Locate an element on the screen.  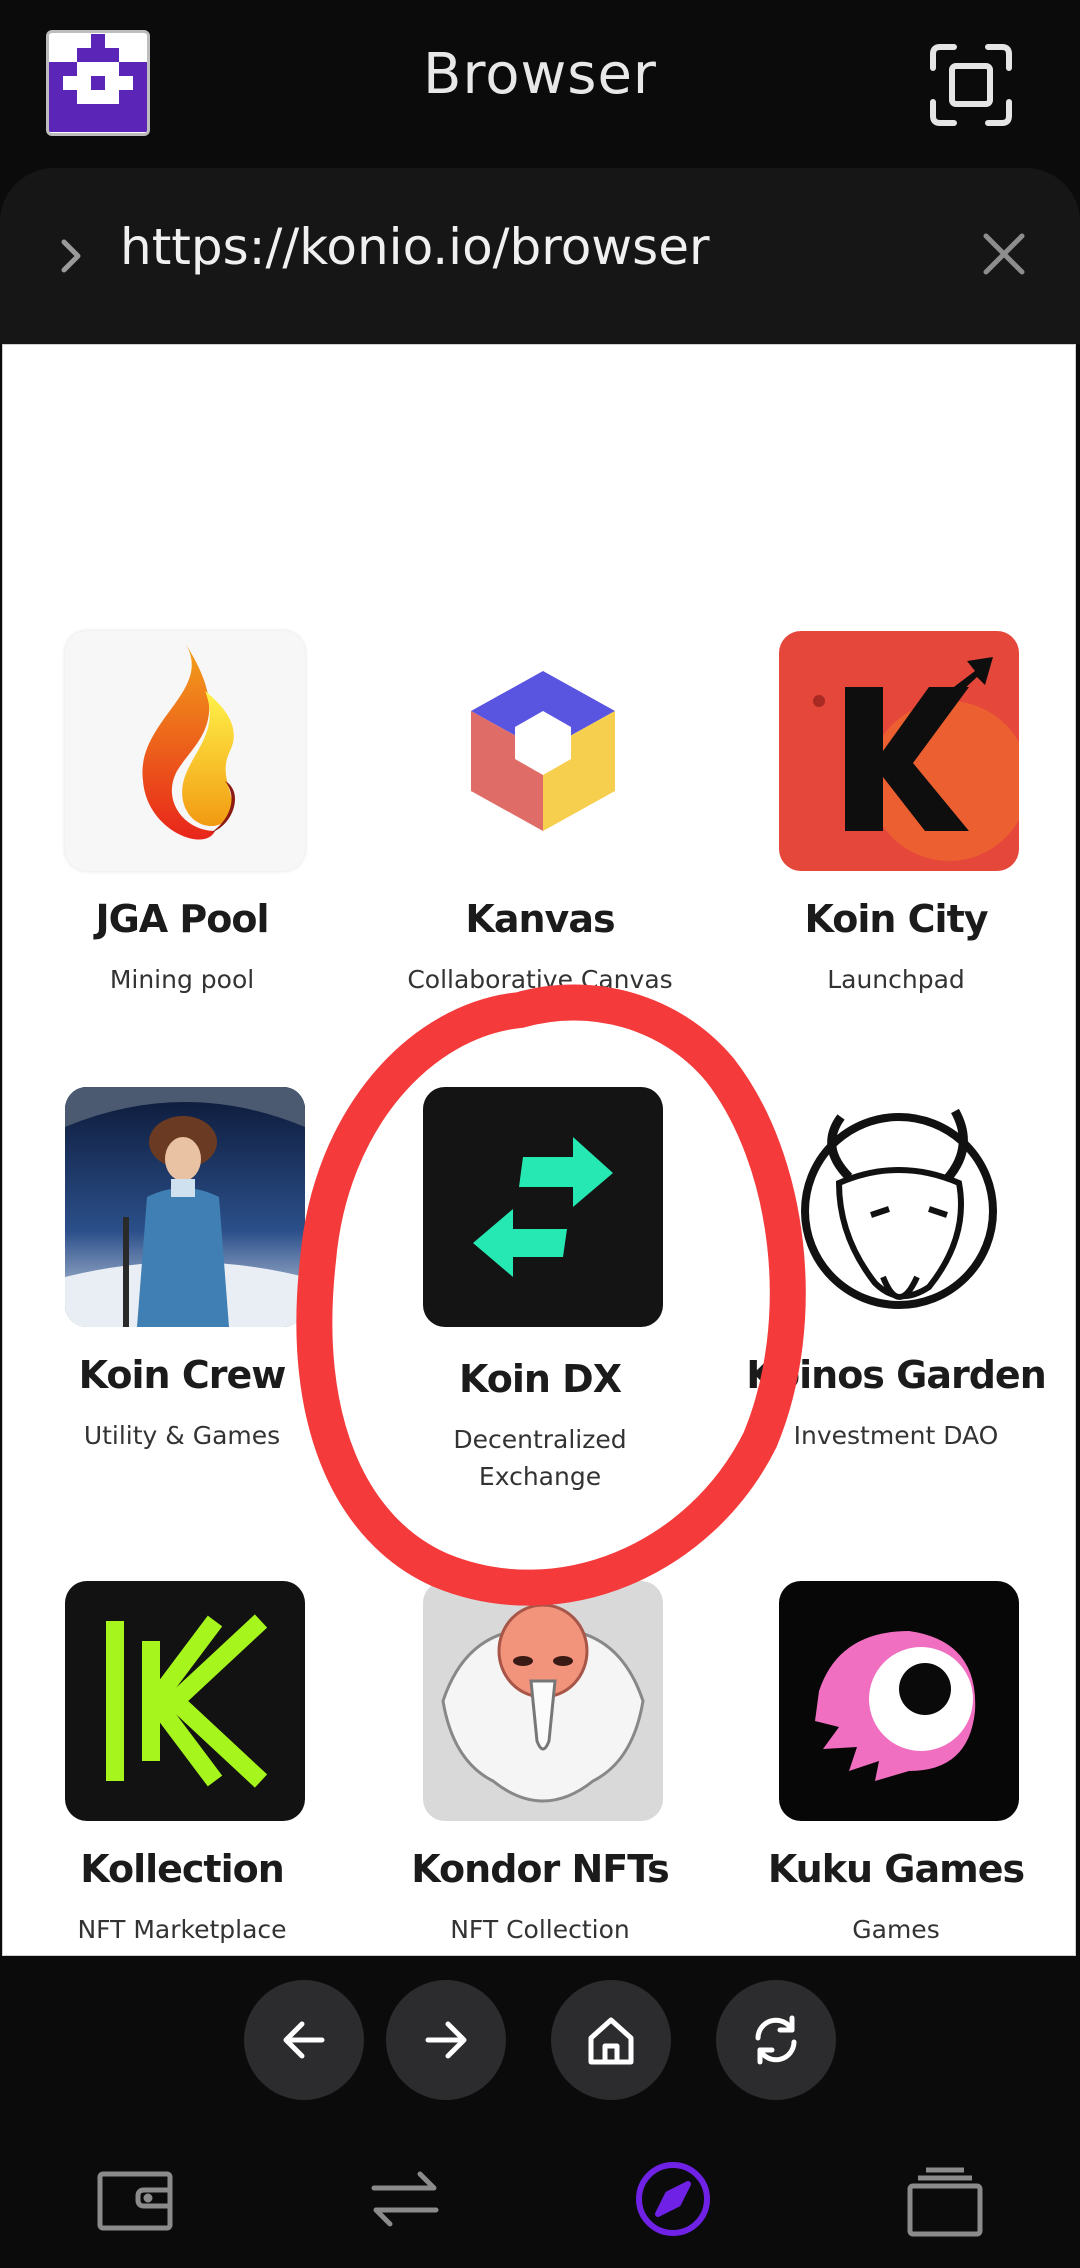
app-description: Launchpad is located at coordinates (896, 979).